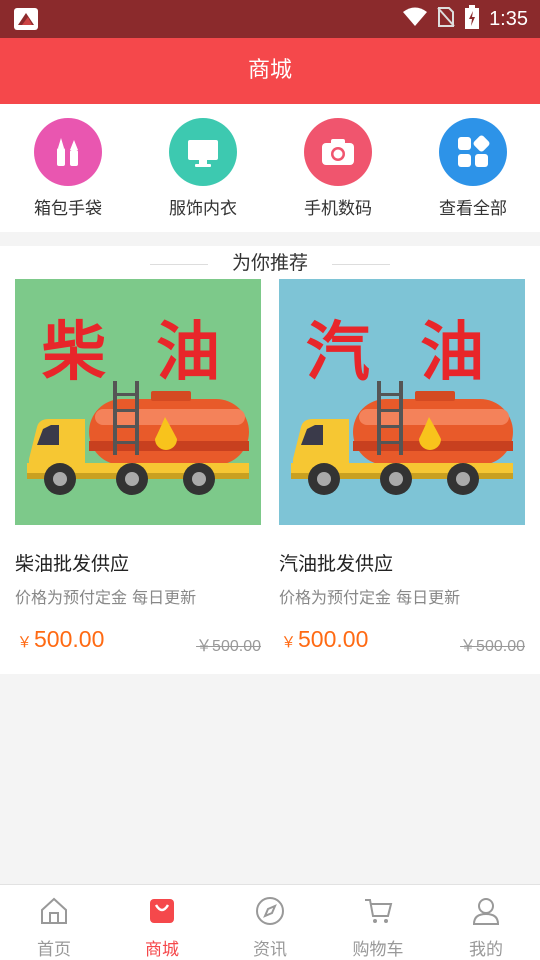 This screenshot has width=540, height=960. What do you see at coordinates (270, 911) in the screenshot?
I see `compass-icon` at bounding box center [270, 911].